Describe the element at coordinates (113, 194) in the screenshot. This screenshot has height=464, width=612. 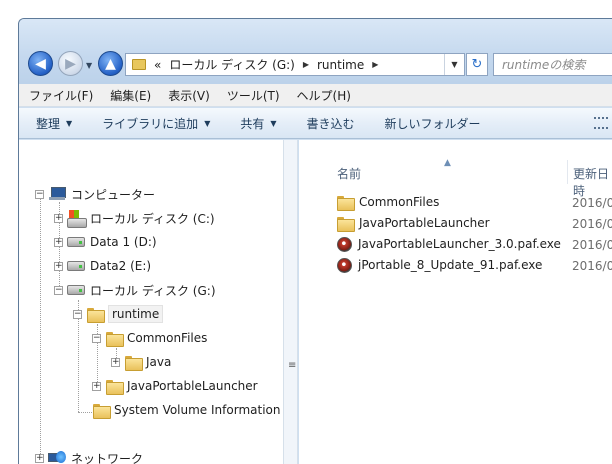
I see `tree-item-label: コンピューター` at that location.